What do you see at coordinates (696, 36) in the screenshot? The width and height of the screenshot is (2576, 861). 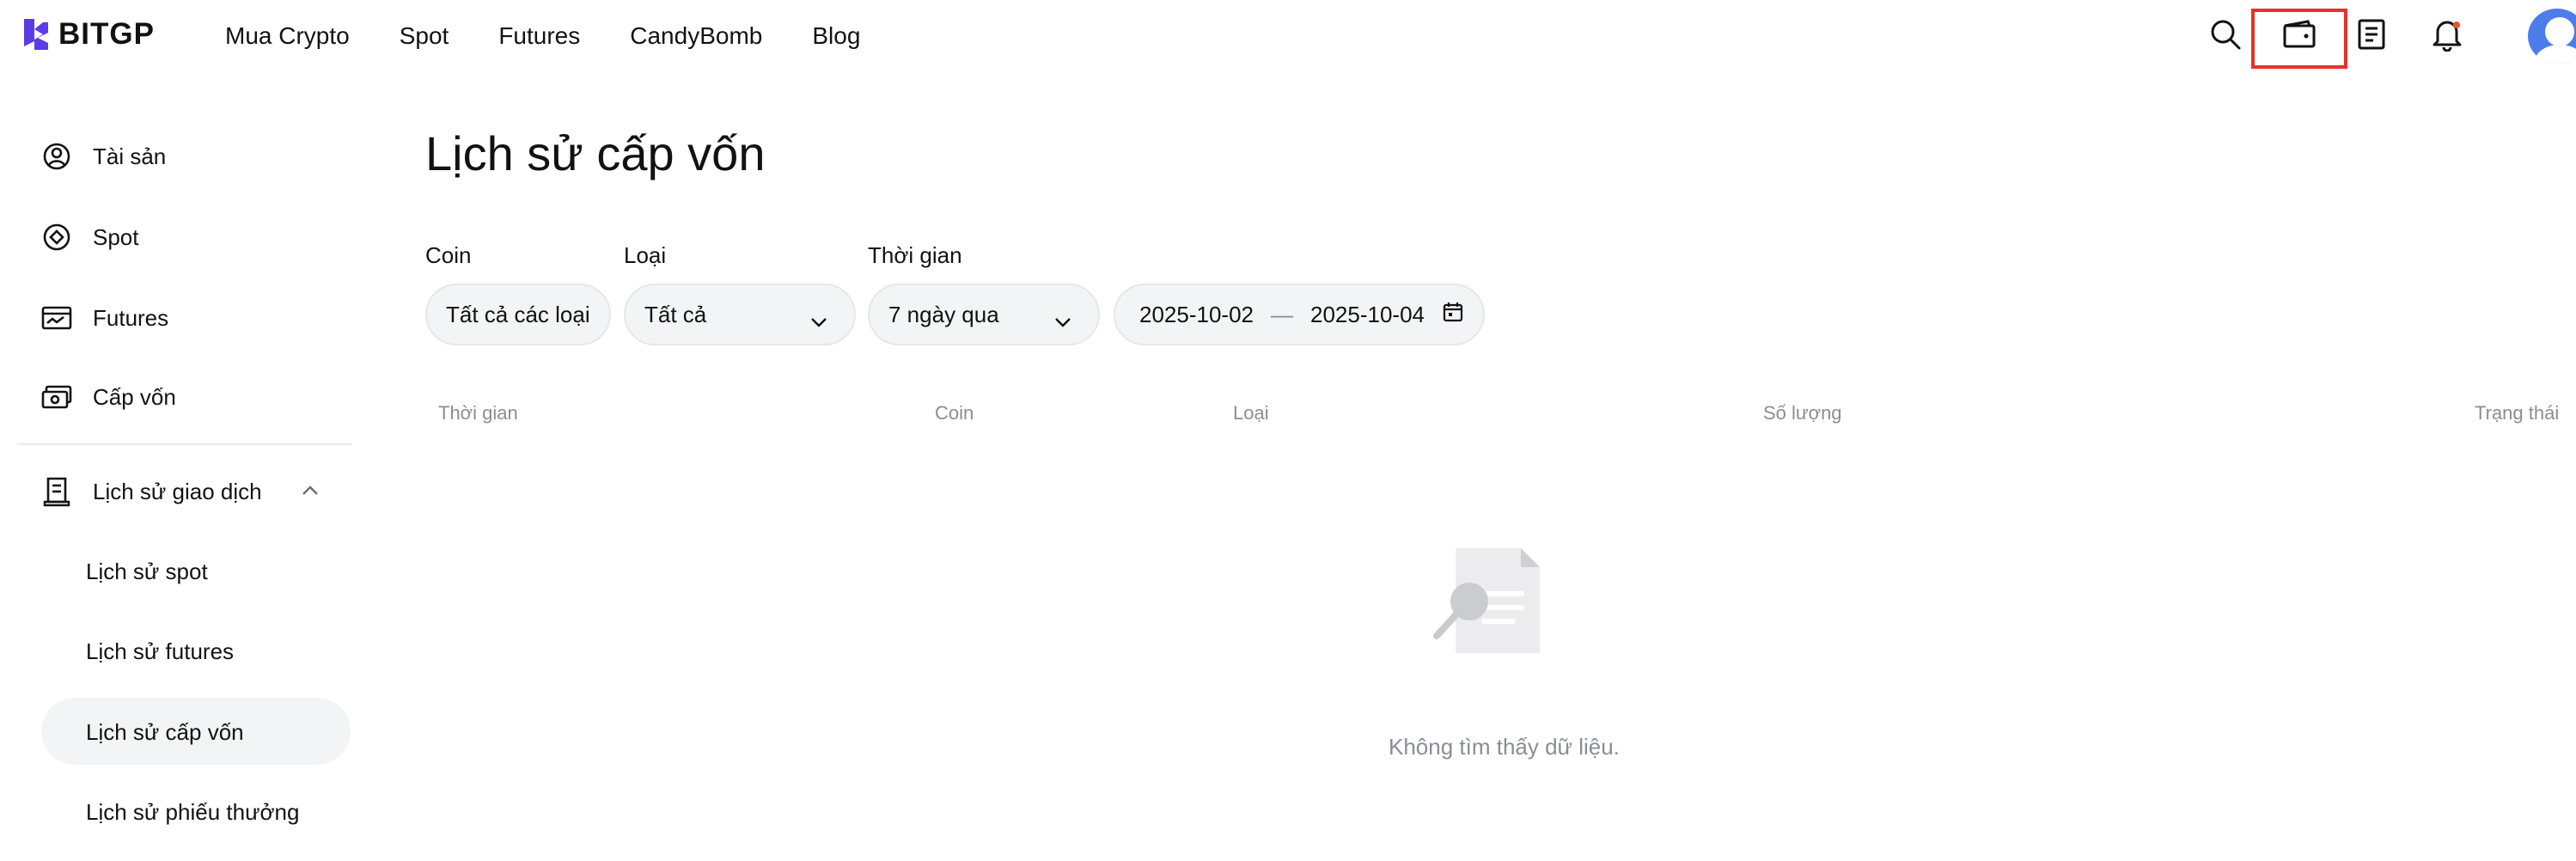 I see `nav-item-candybomb: CandyBomb` at bounding box center [696, 36].